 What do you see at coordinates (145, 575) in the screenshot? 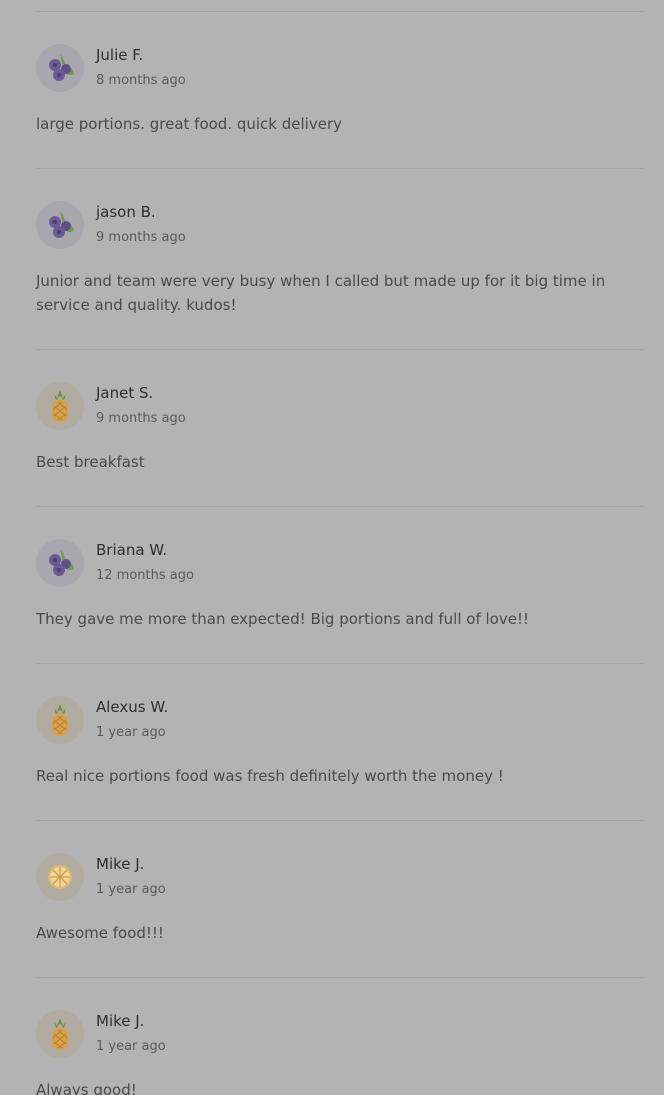
I see `review-time: 12 months ago` at bounding box center [145, 575].